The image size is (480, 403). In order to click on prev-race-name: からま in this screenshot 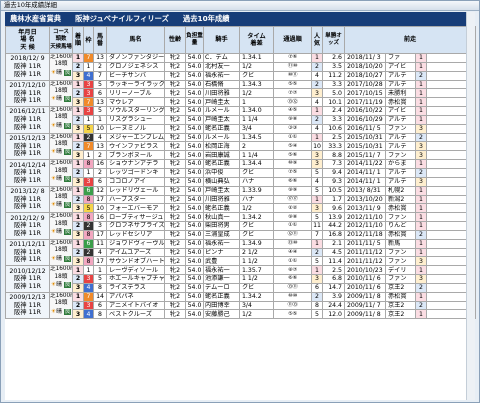, I will do `click(400, 164)`.